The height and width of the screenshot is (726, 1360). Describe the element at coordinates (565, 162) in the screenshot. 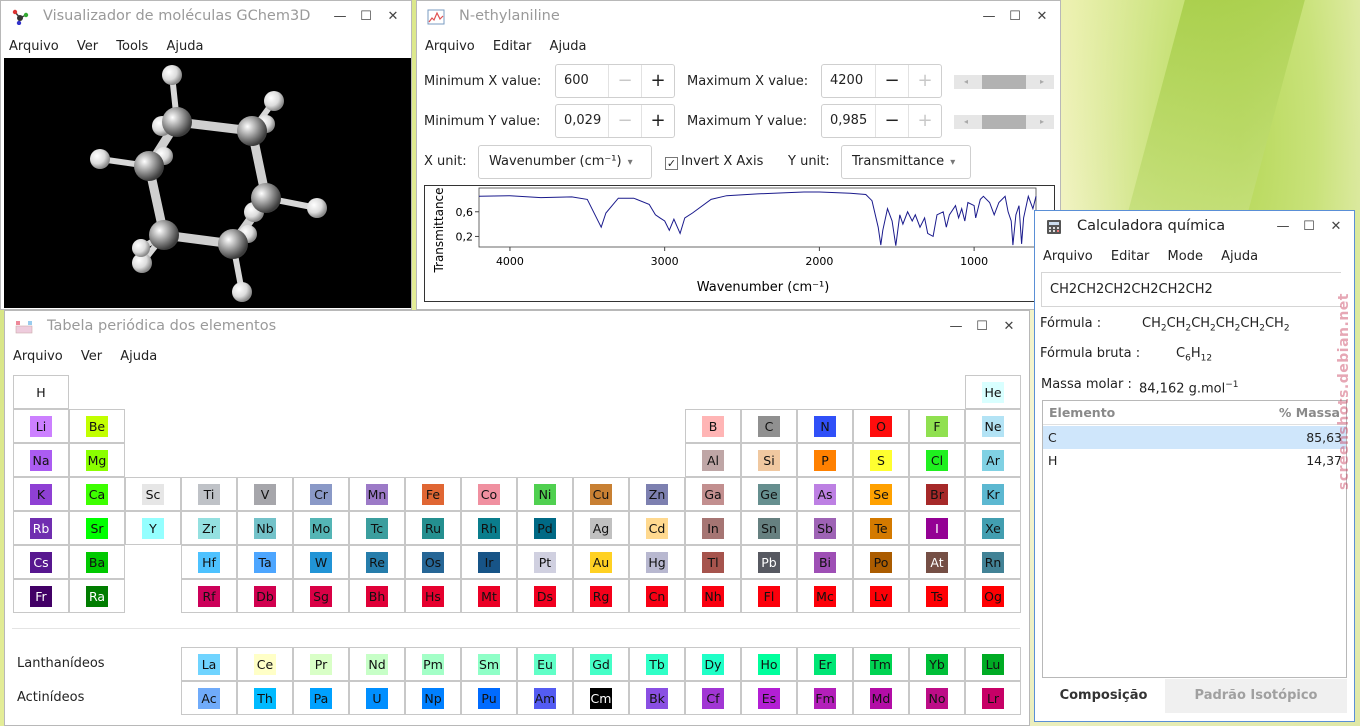

I see `x-unit-combobox: Wavenumber (cm⁻¹) ▾` at that location.